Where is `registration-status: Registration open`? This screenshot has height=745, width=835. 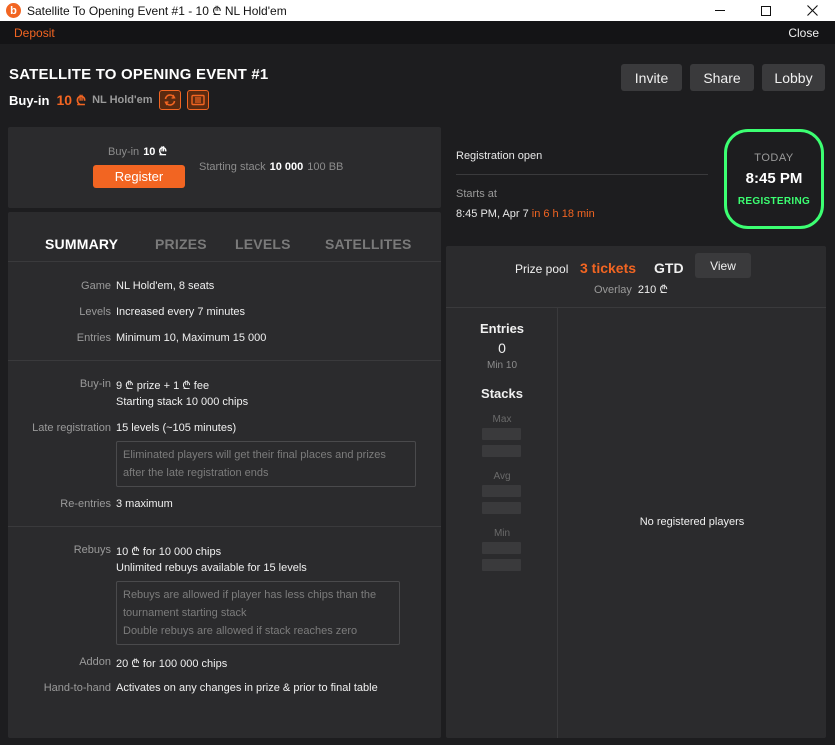 registration-status: Registration open is located at coordinates (499, 156).